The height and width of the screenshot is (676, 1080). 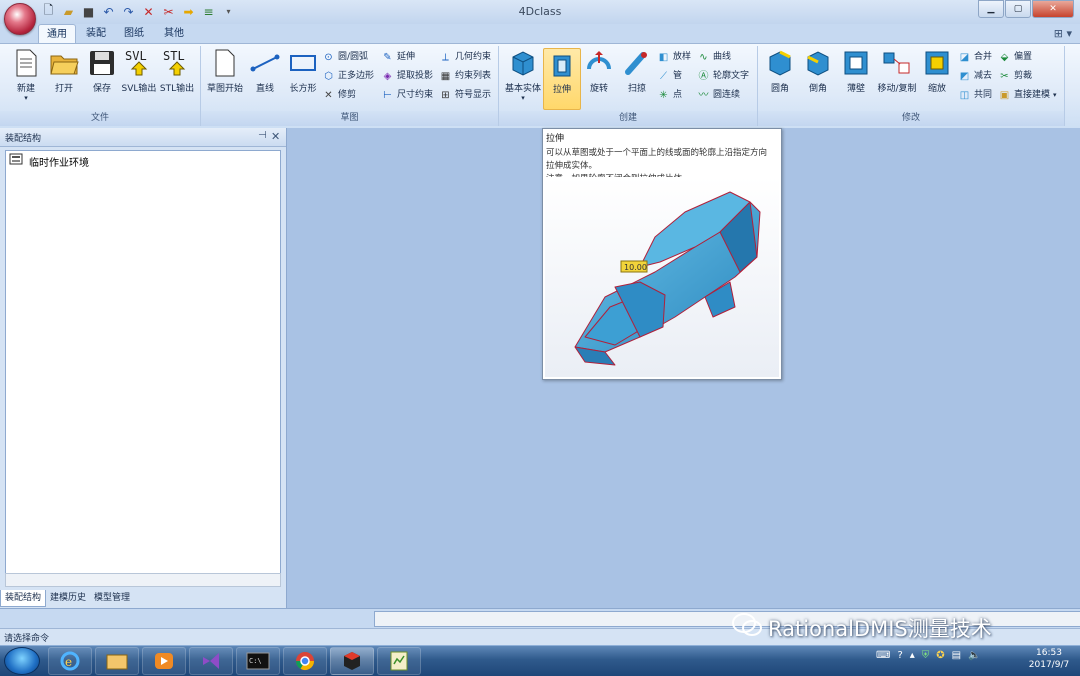 What do you see at coordinates (102, 71) in the screenshot?
I see `save-button: 保存` at bounding box center [102, 71].